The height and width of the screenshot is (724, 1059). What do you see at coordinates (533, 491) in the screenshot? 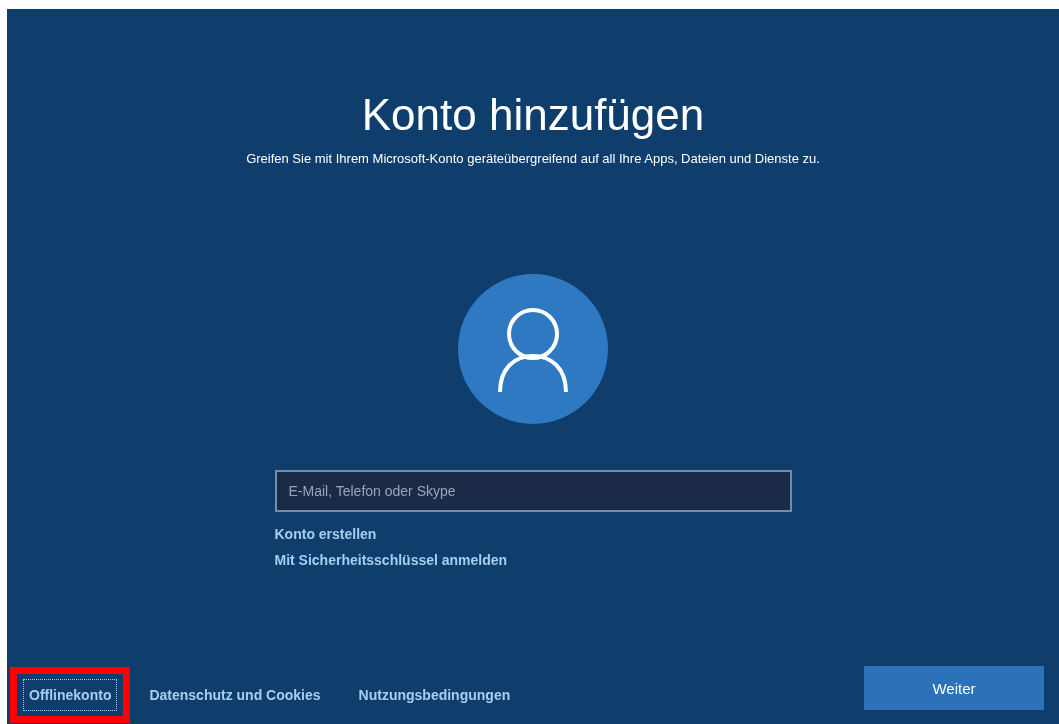
I see `account-input-field: E-Mail, Telefon oder Skype` at bounding box center [533, 491].